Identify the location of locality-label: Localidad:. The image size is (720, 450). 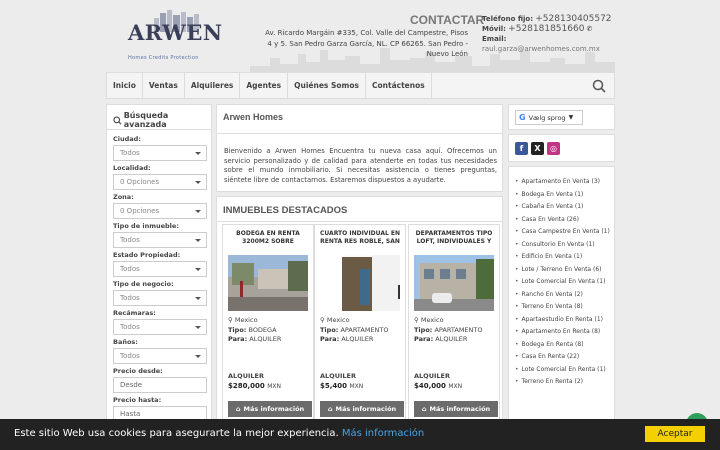
(132, 168).